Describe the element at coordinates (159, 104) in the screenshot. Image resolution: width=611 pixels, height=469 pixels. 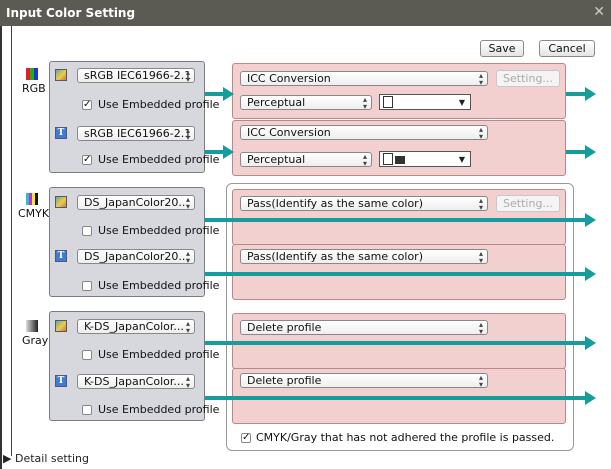
I see `rgb-image-use-embedded-label: Use Embedded profile` at that location.